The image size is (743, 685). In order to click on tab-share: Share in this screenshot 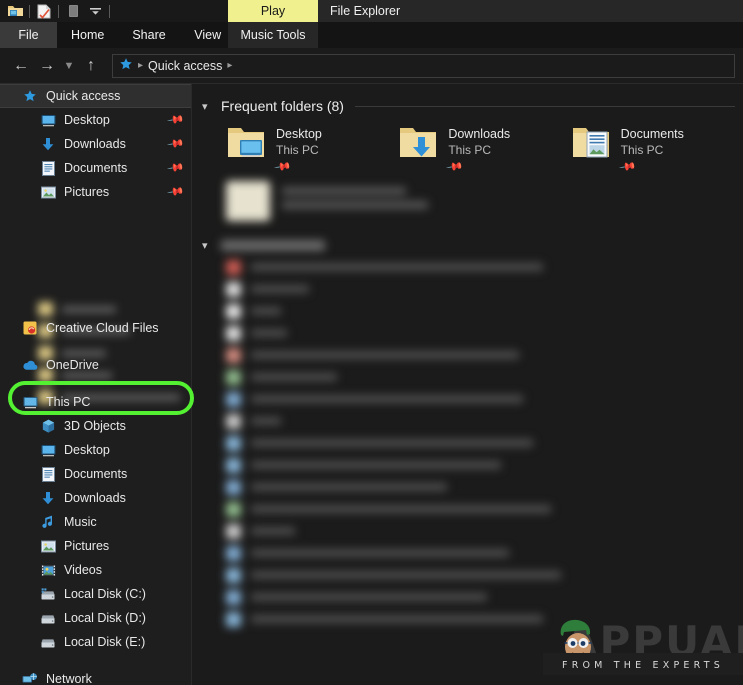, I will do `click(148, 35)`.